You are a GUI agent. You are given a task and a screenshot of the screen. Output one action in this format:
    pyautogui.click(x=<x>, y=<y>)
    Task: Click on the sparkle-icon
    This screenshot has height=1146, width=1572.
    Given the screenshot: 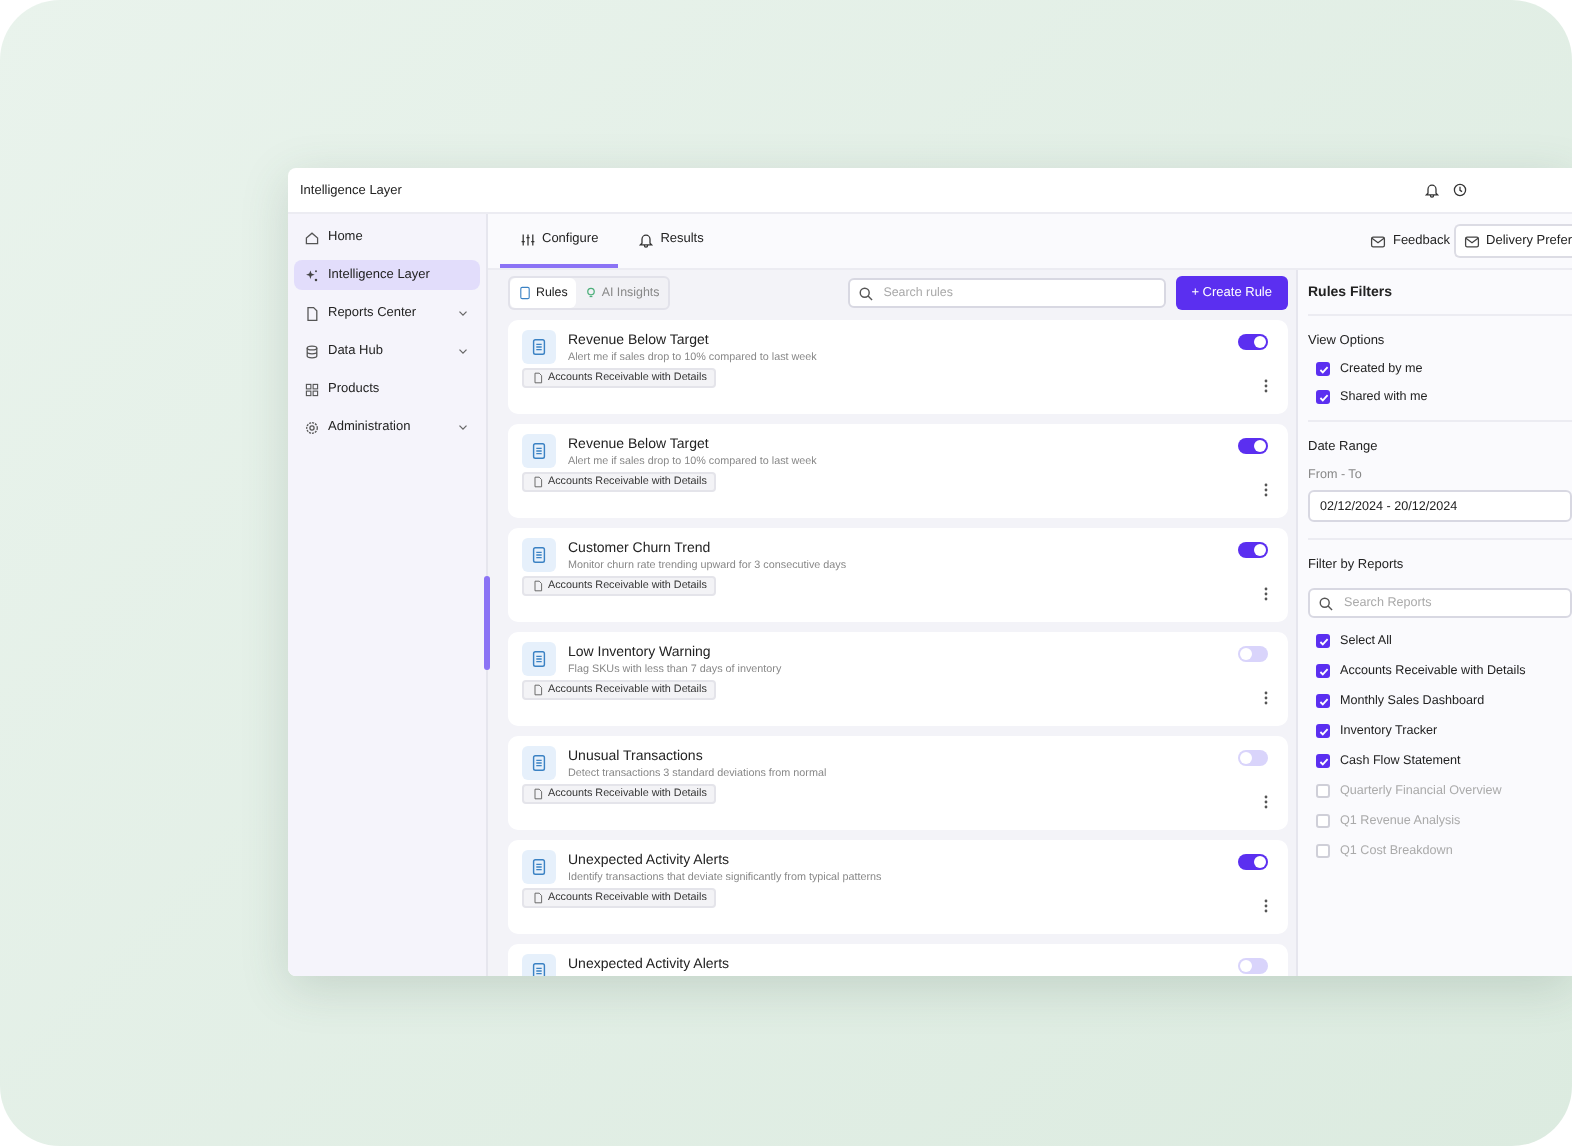 What is the action you would take?
    pyautogui.click(x=312, y=275)
    